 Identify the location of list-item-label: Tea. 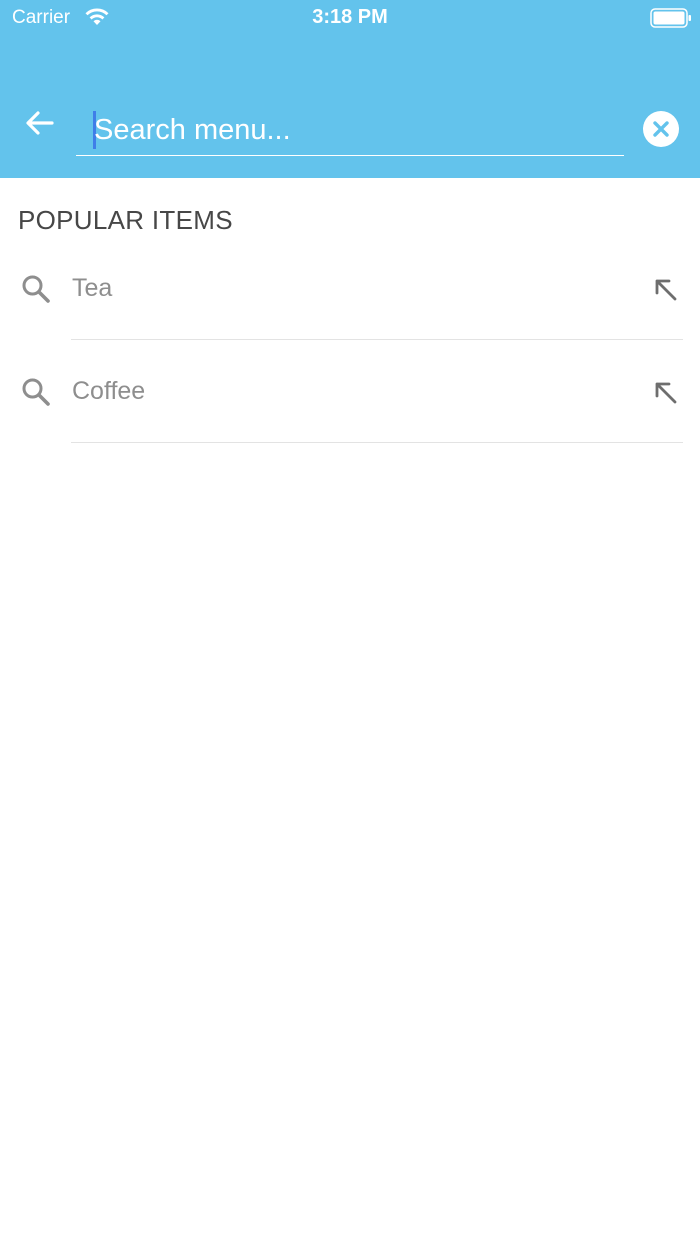
(92, 288).